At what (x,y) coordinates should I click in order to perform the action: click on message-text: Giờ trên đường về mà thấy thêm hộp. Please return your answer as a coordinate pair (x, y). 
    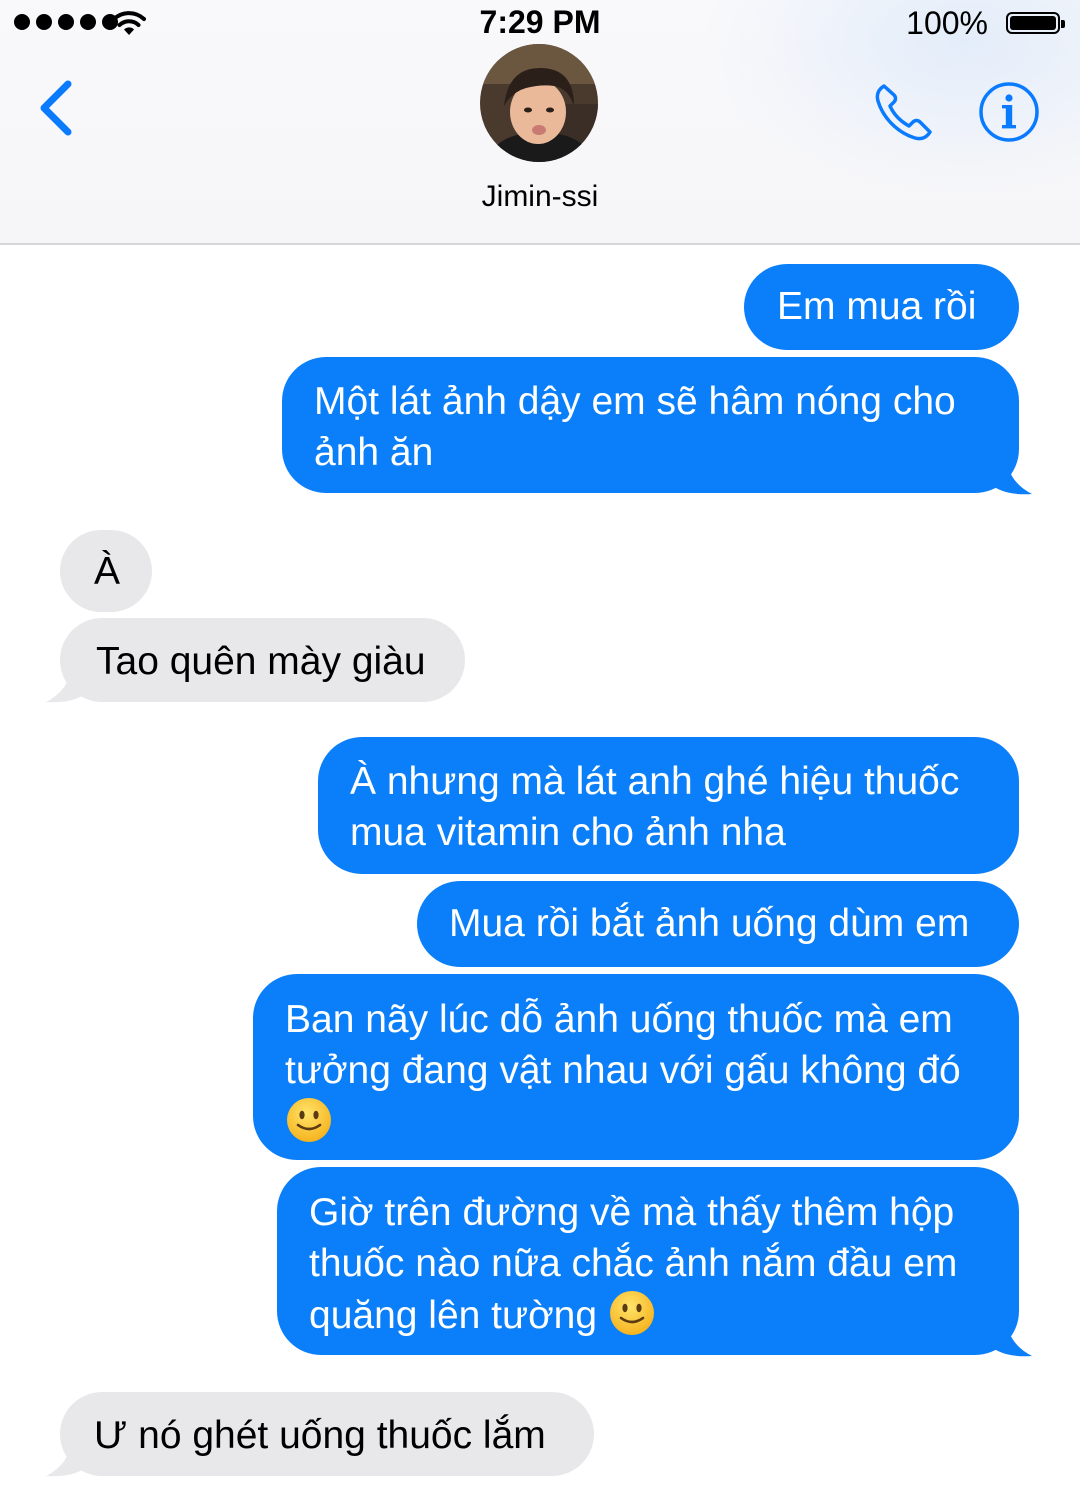
    Looking at the image, I should click on (632, 1212).